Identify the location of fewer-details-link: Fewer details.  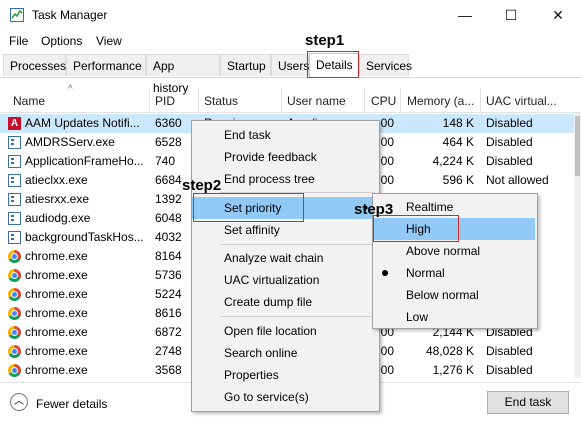
(71, 404).